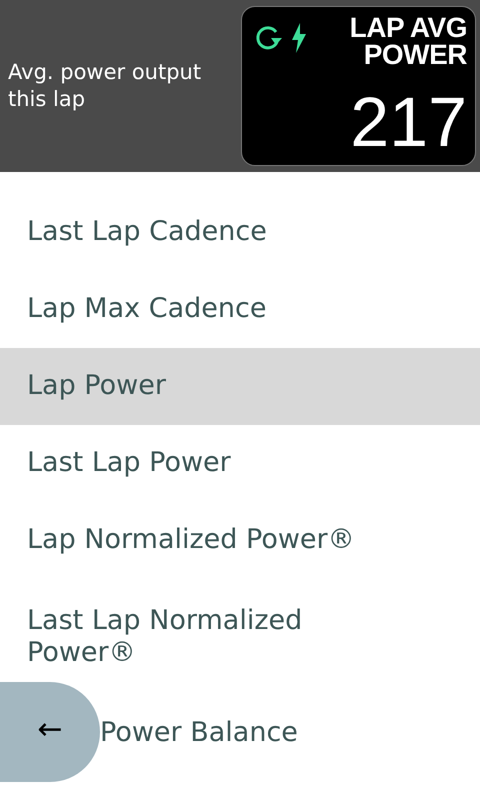 This screenshot has width=480, height=800. Describe the element at coordinates (240, 232) in the screenshot. I see `list-item: Last Lap Cadence` at that location.